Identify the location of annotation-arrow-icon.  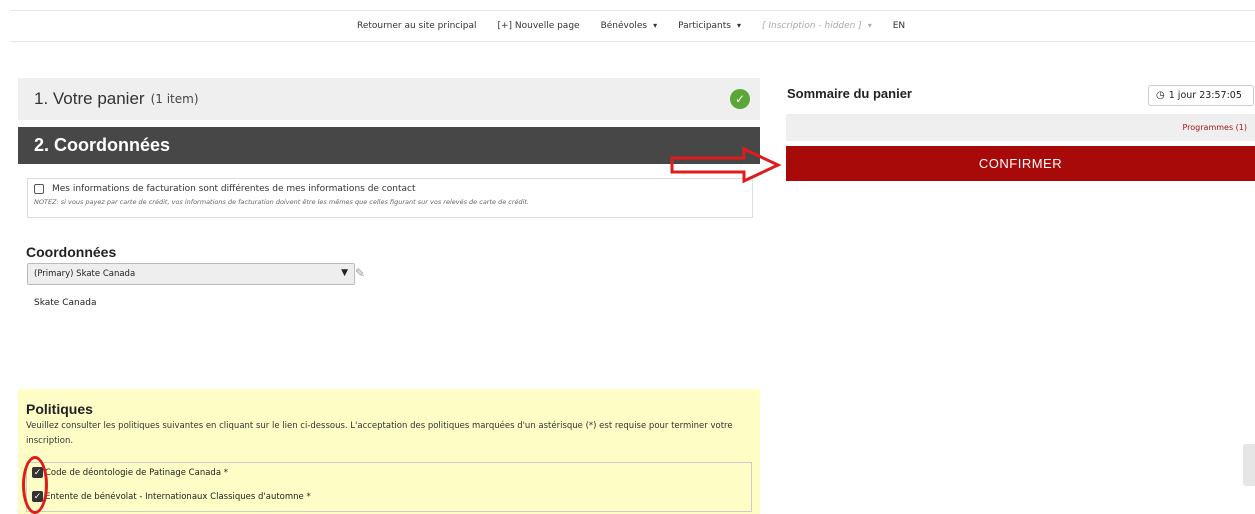
(726, 165).